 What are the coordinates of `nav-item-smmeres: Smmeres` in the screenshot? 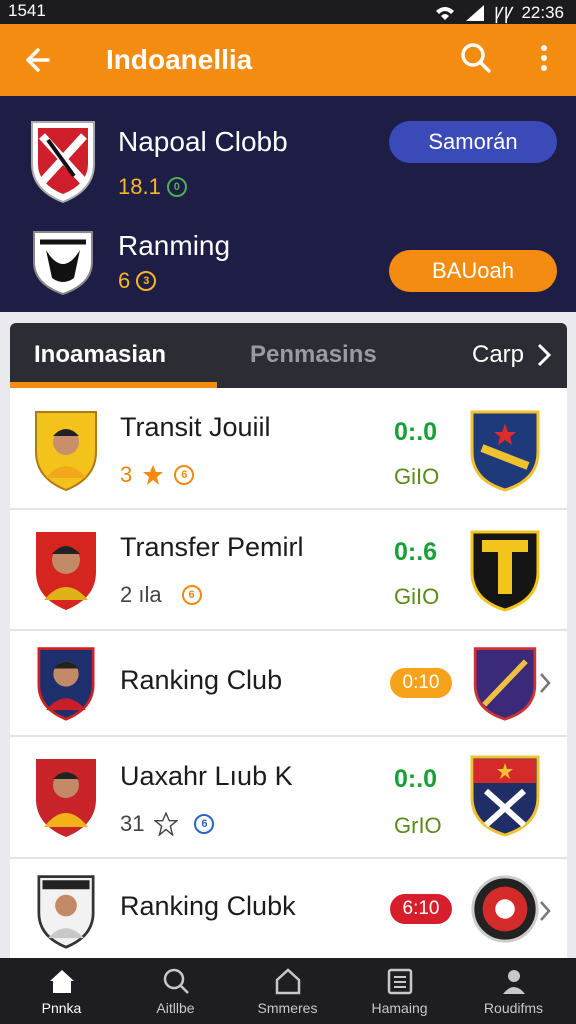 It's located at (287, 991).